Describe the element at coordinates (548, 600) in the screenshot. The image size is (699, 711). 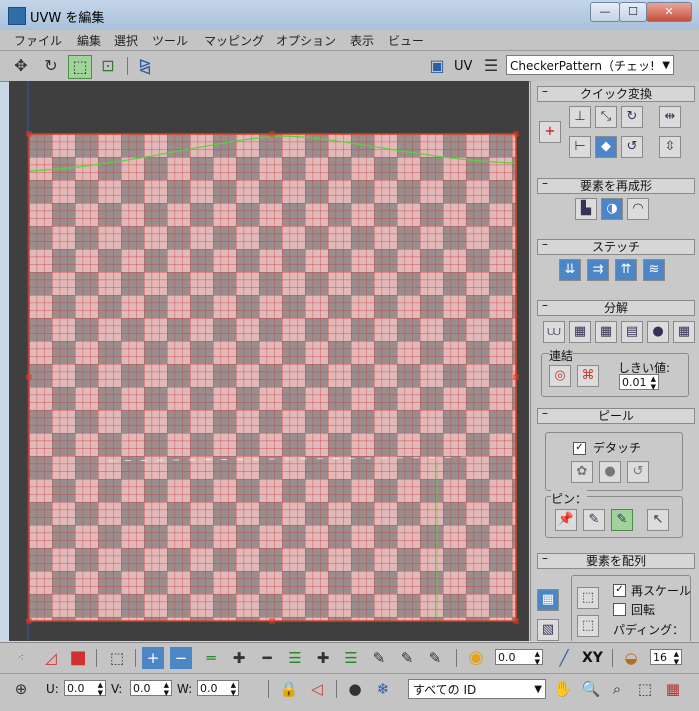
I see `pack-normalize-icon: ▦` at that location.